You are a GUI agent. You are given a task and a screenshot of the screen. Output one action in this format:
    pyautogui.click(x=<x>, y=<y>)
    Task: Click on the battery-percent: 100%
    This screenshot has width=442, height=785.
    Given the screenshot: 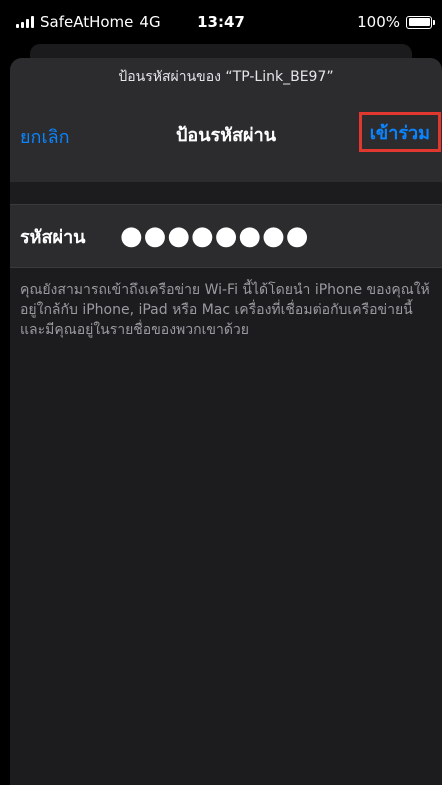 What is the action you would take?
    pyautogui.click(x=378, y=22)
    